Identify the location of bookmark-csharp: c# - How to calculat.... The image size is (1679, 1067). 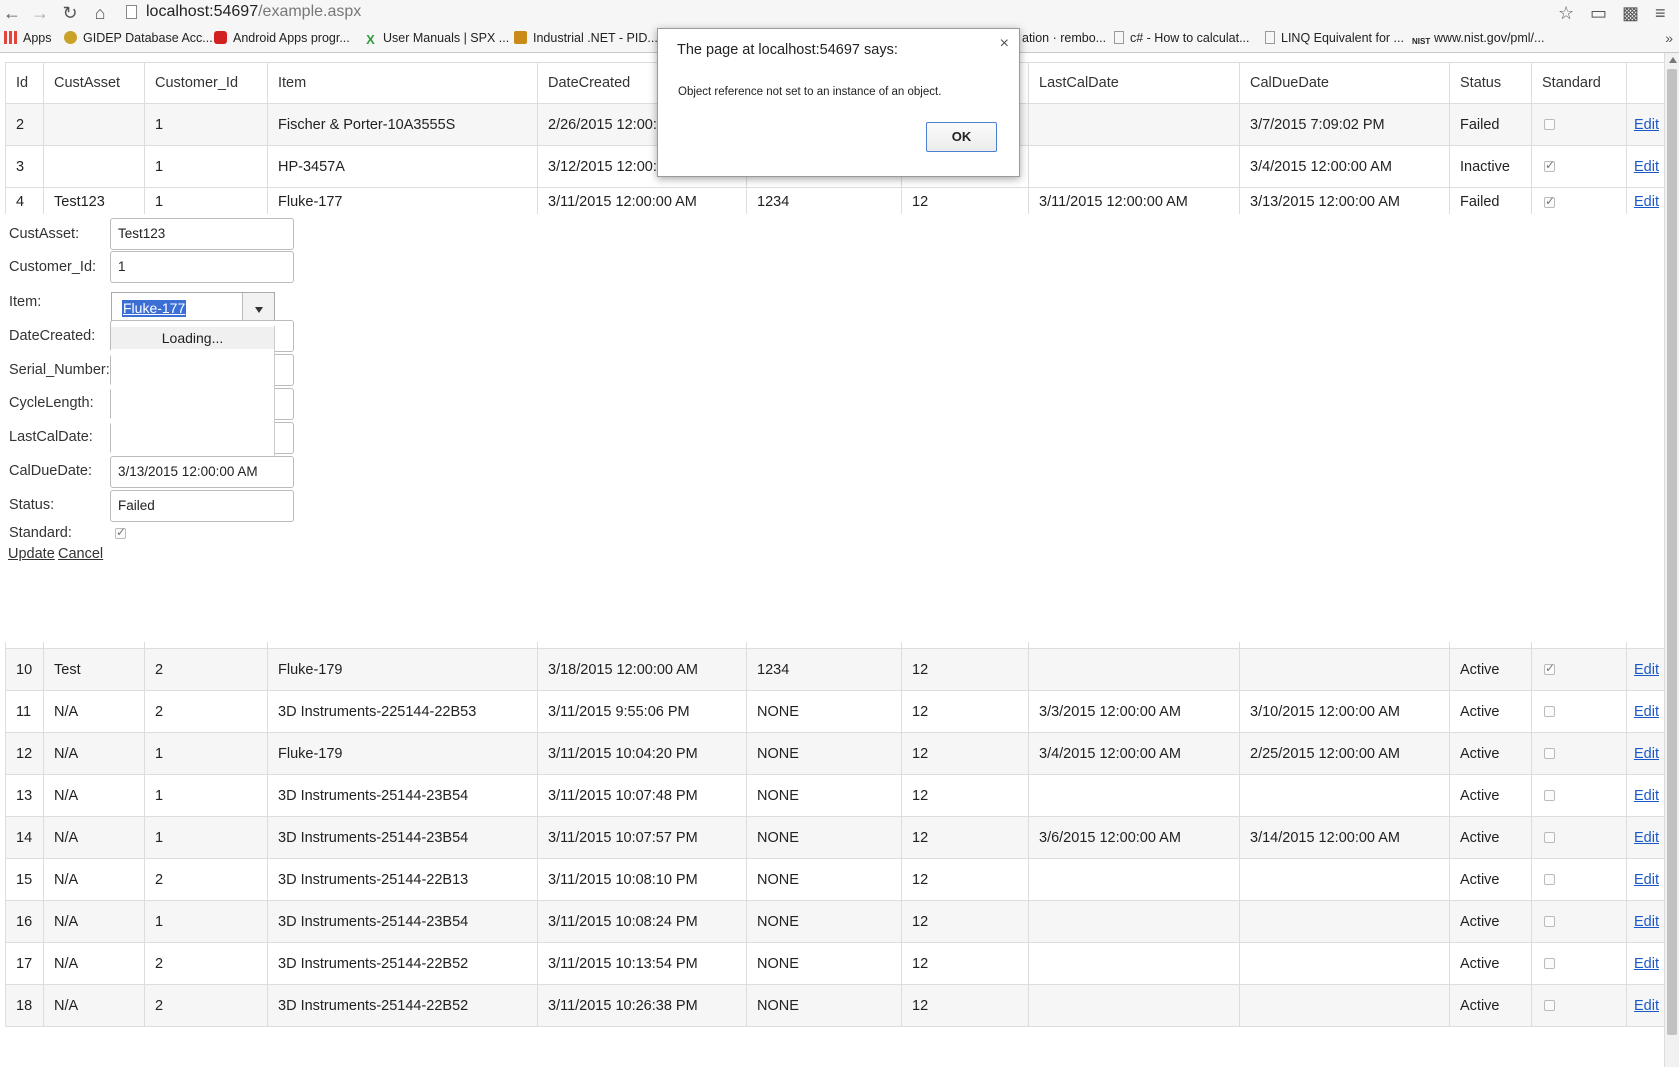
(1182, 38).